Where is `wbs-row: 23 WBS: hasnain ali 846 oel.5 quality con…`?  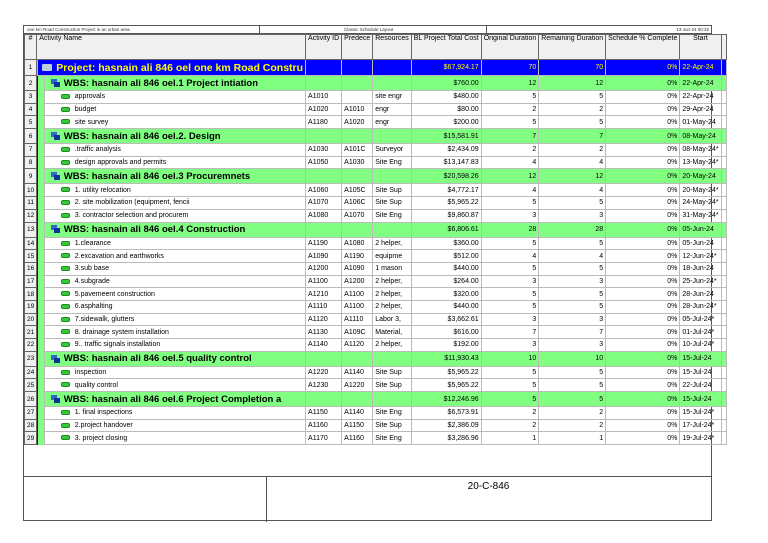 wbs-row: 23 WBS: hasnain ali 846 oel.5 quality con… is located at coordinates (375, 358).